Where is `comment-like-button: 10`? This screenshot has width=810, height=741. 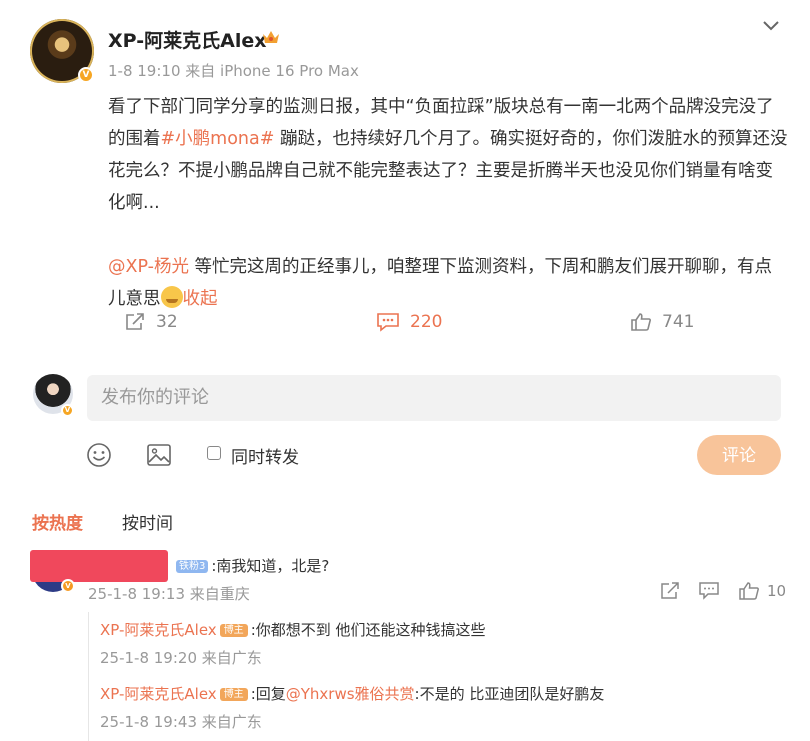
comment-like-button: 10 is located at coordinates (762, 591).